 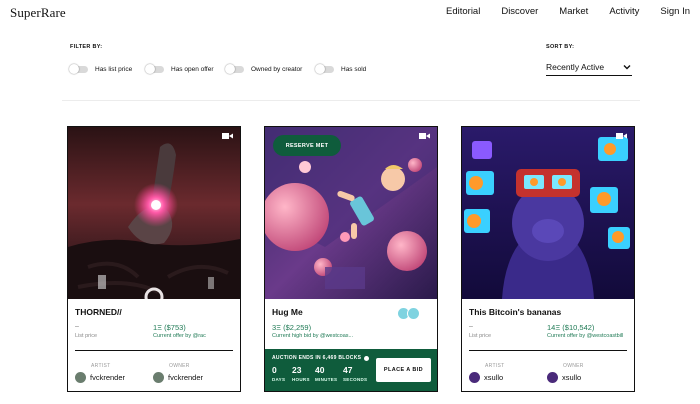 What do you see at coordinates (351, 100) in the screenshot?
I see `divider` at bounding box center [351, 100].